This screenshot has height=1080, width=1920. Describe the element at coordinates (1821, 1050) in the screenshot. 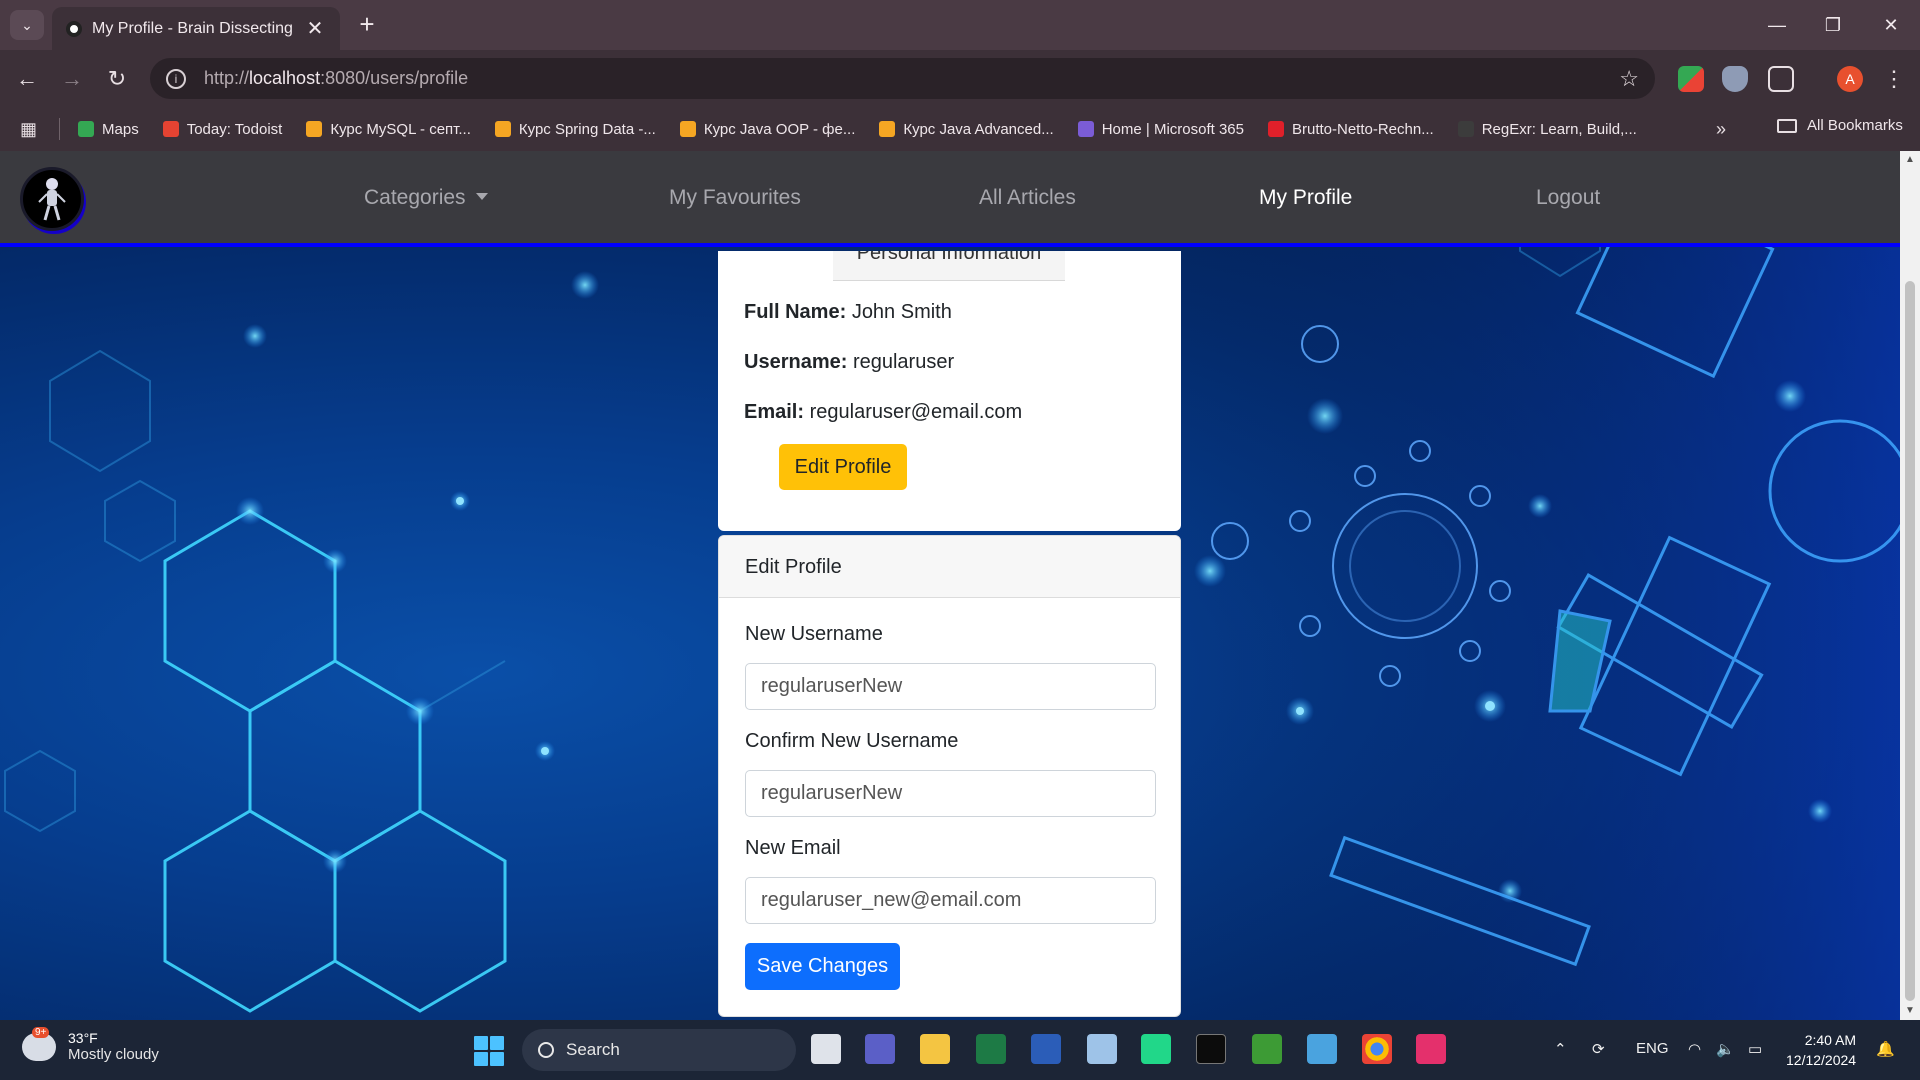

I see `system-clock: 2:40 AM 12/12/2024` at that location.